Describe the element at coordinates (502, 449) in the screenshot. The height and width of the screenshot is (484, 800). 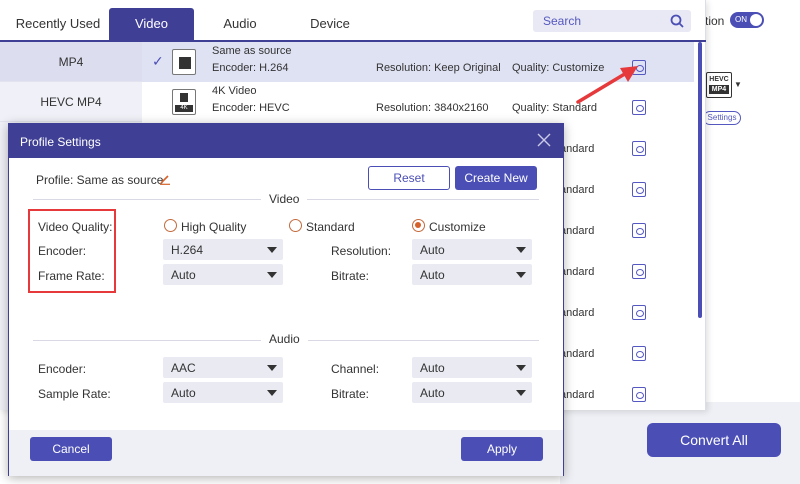
I see `apply-button: Apply` at that location.